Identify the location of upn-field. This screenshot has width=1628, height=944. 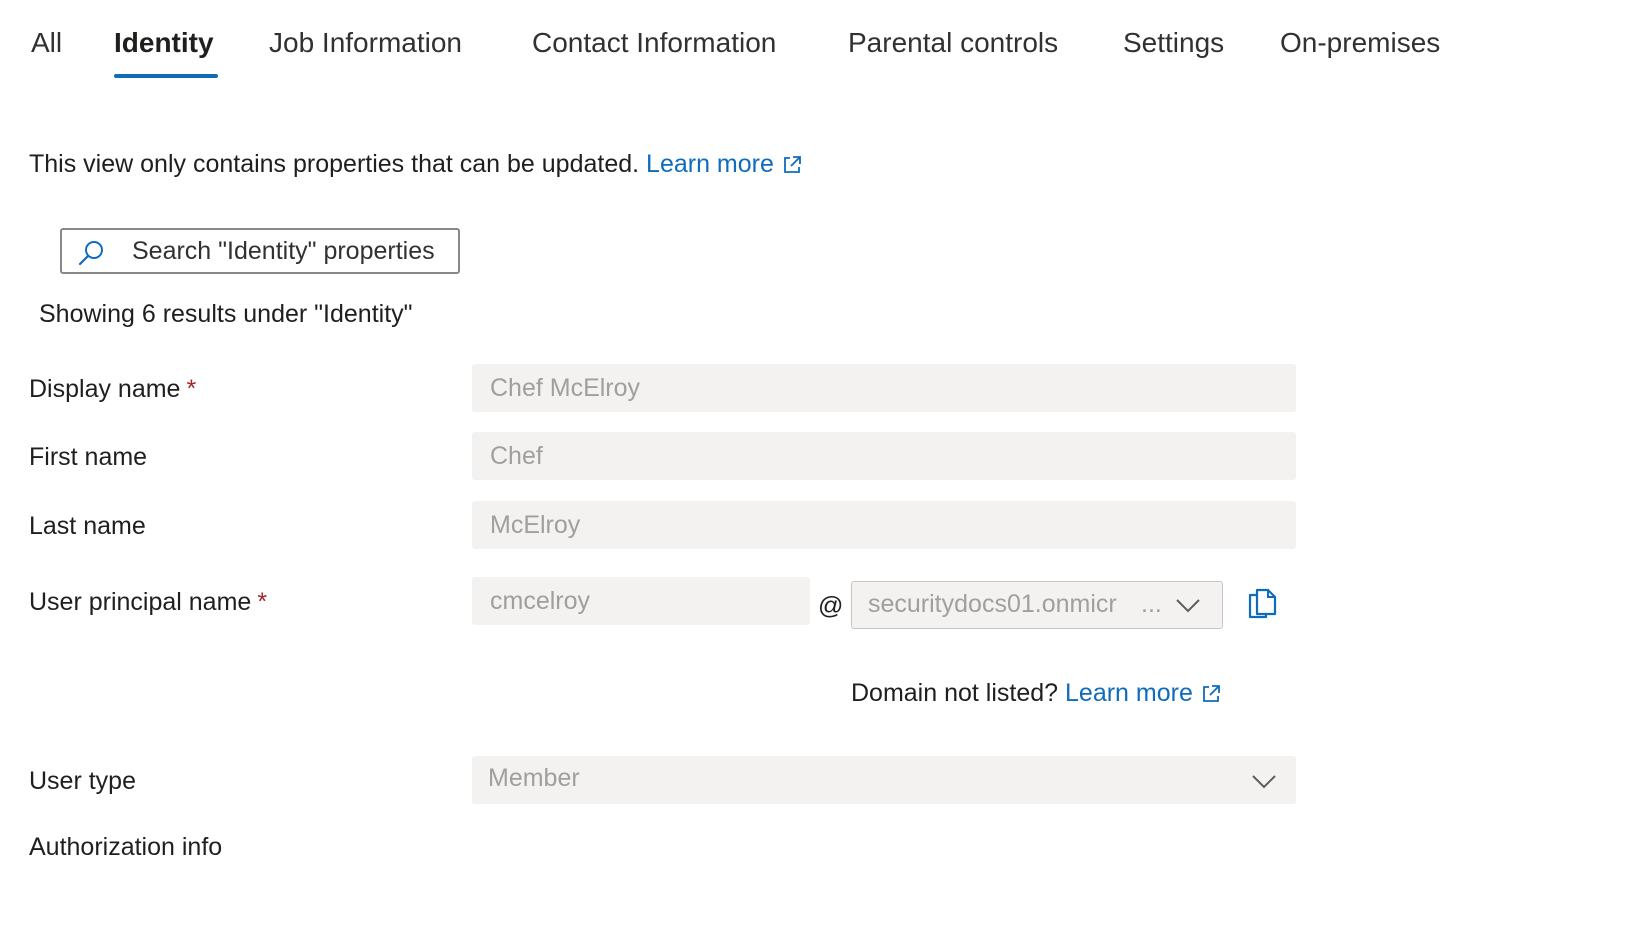
(641, 601).